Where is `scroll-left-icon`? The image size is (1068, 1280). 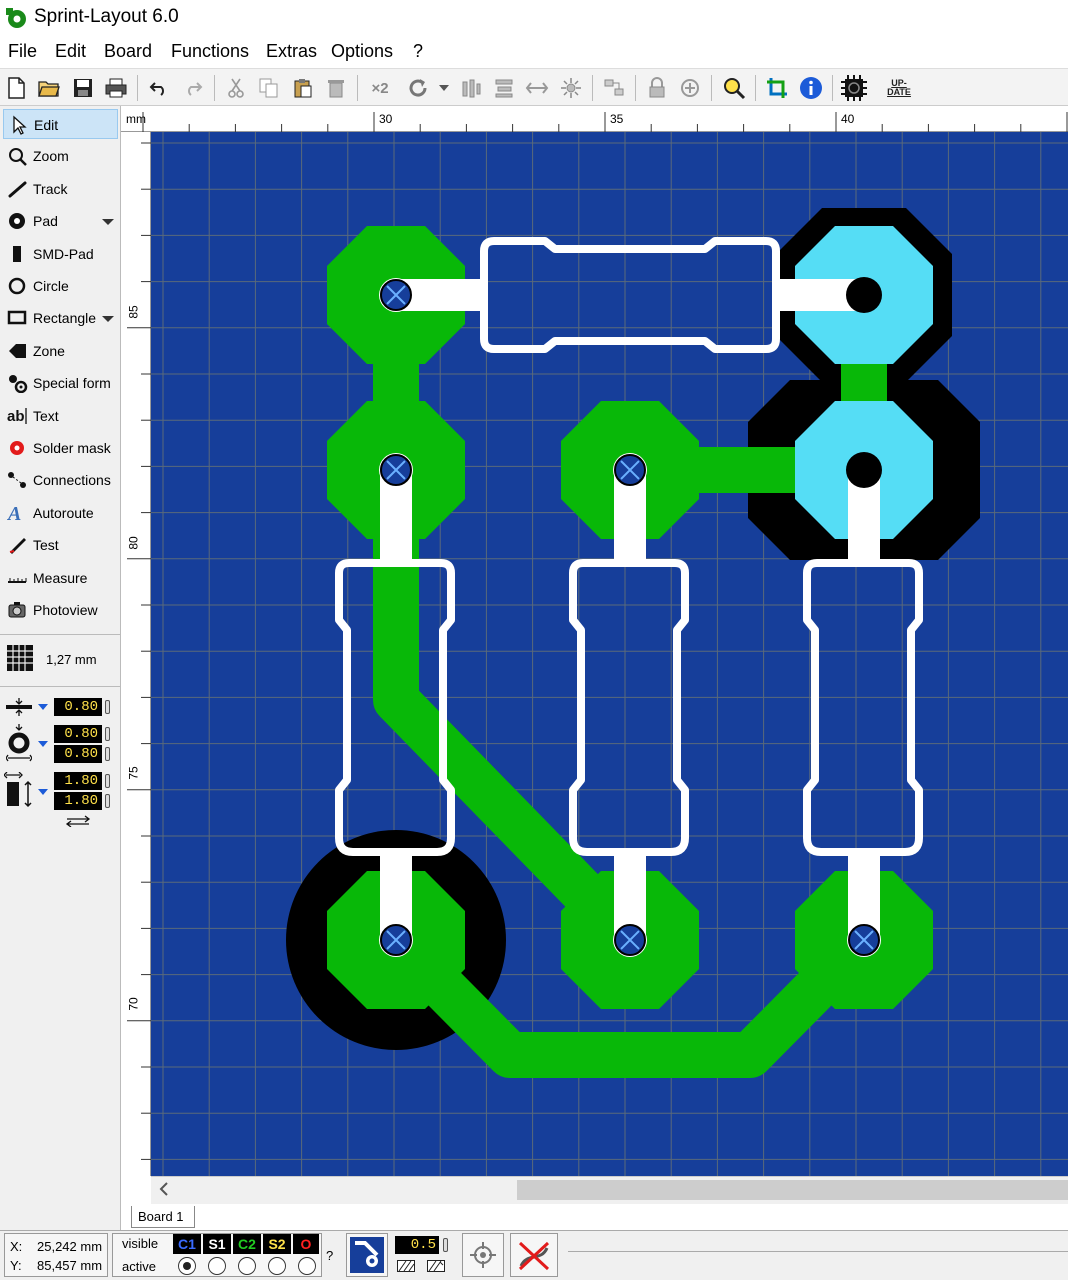 scroll-left-icon is located at coordinates (165, 1190).